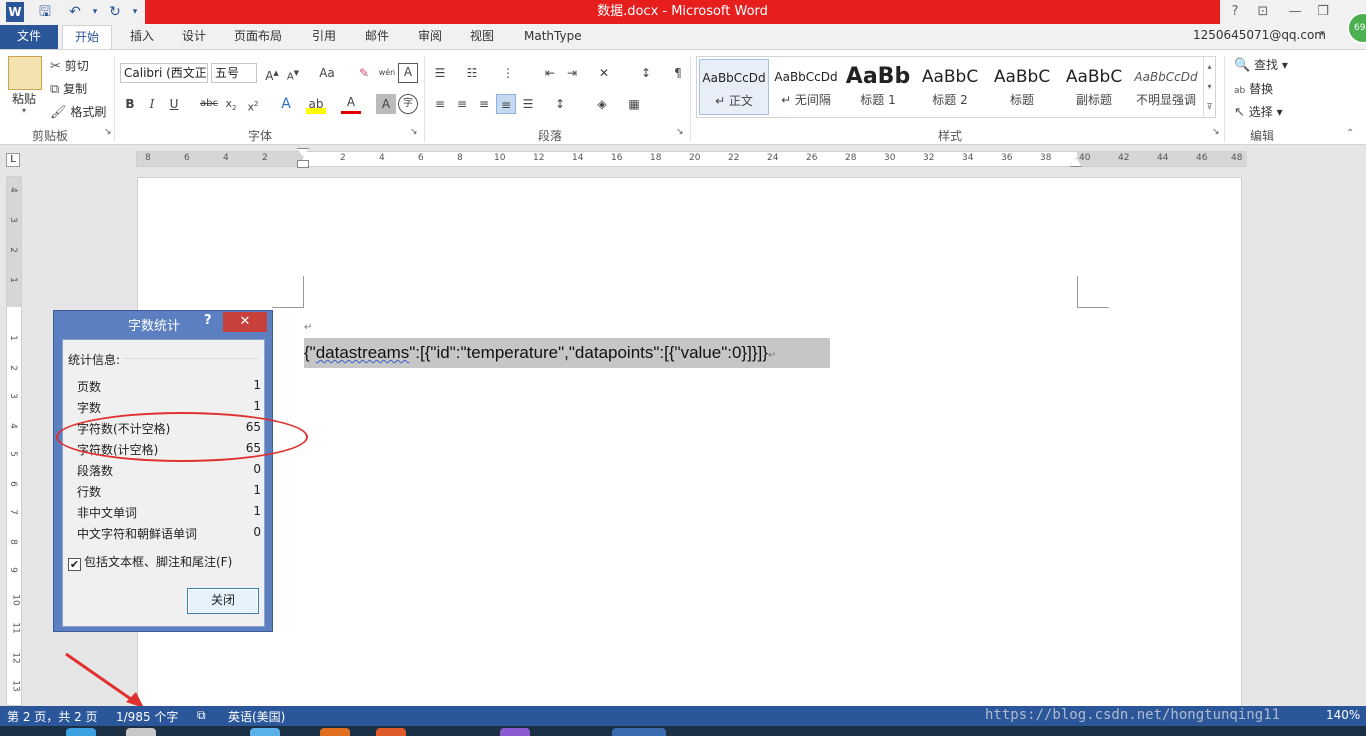 The width and height of the screenshot is (1366, 736). What do you see at coordinates (1022, 87) in the screenshot?
I see `style-title: AaBbC 标题` at bounding box center [1022, 87].